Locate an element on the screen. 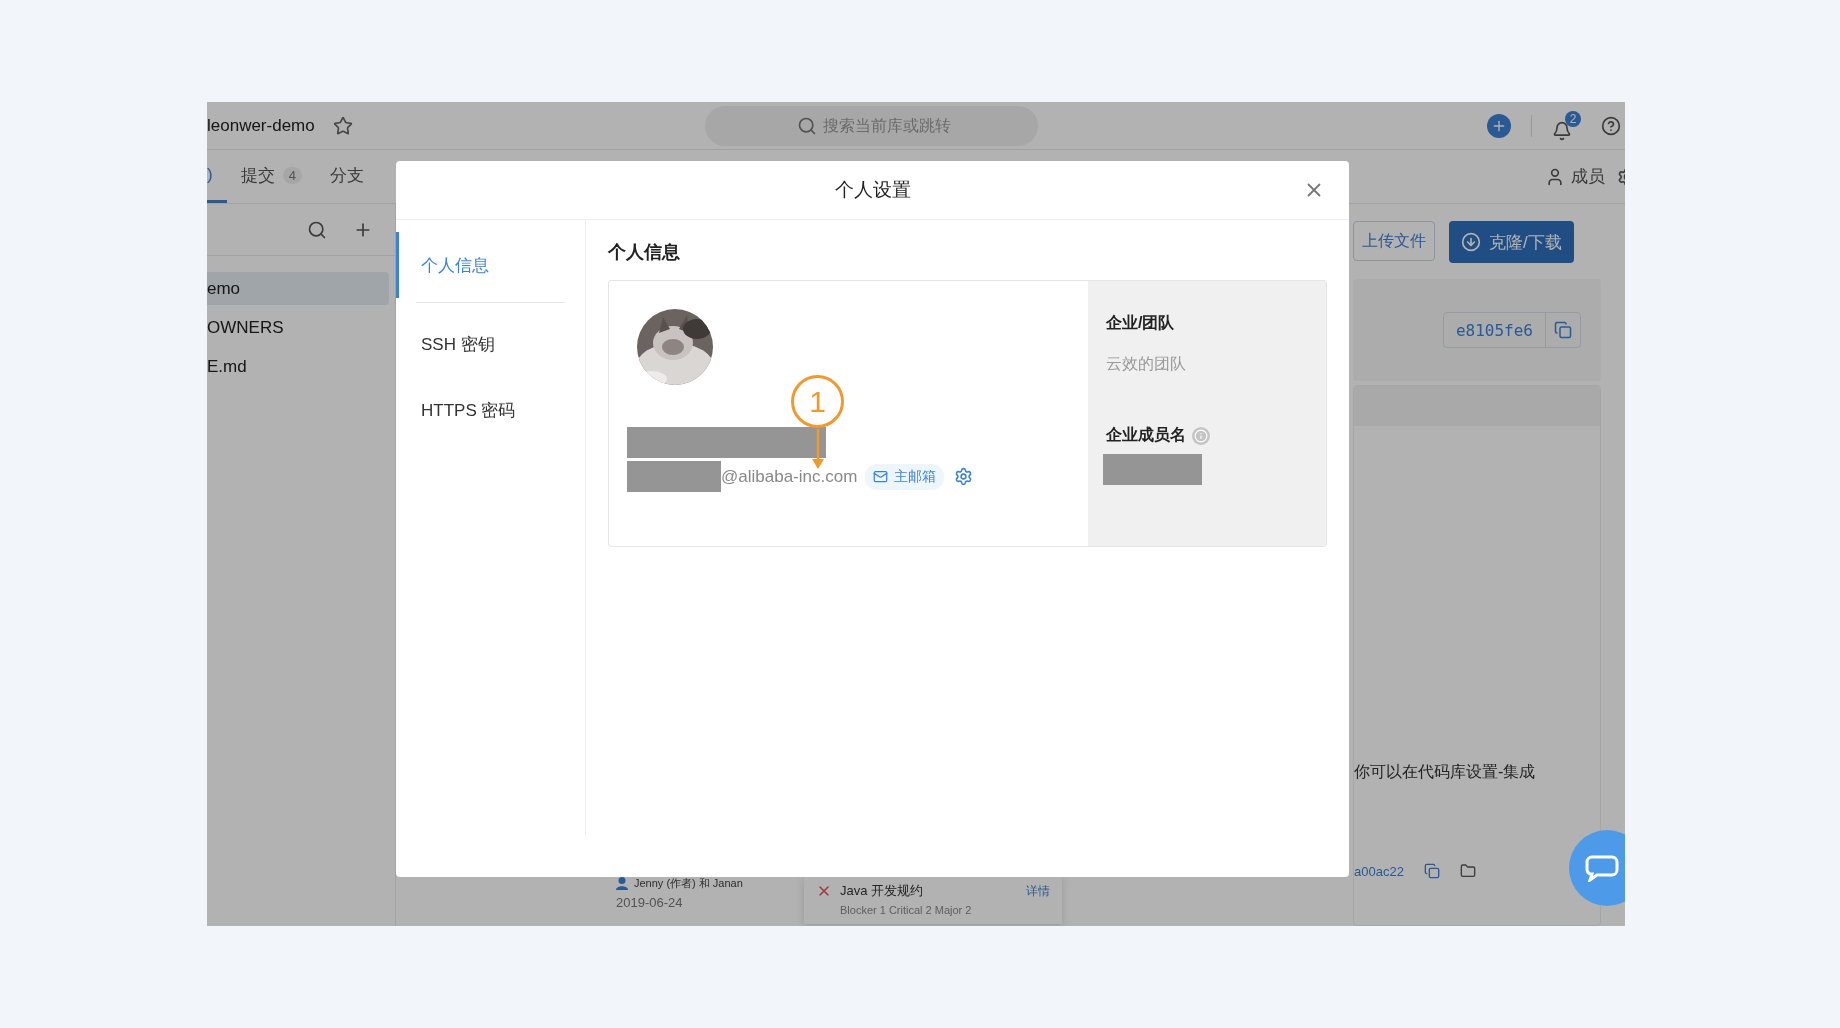 The image size is (1840, 1028). folder-icon is located at coordinates (1467, 871).